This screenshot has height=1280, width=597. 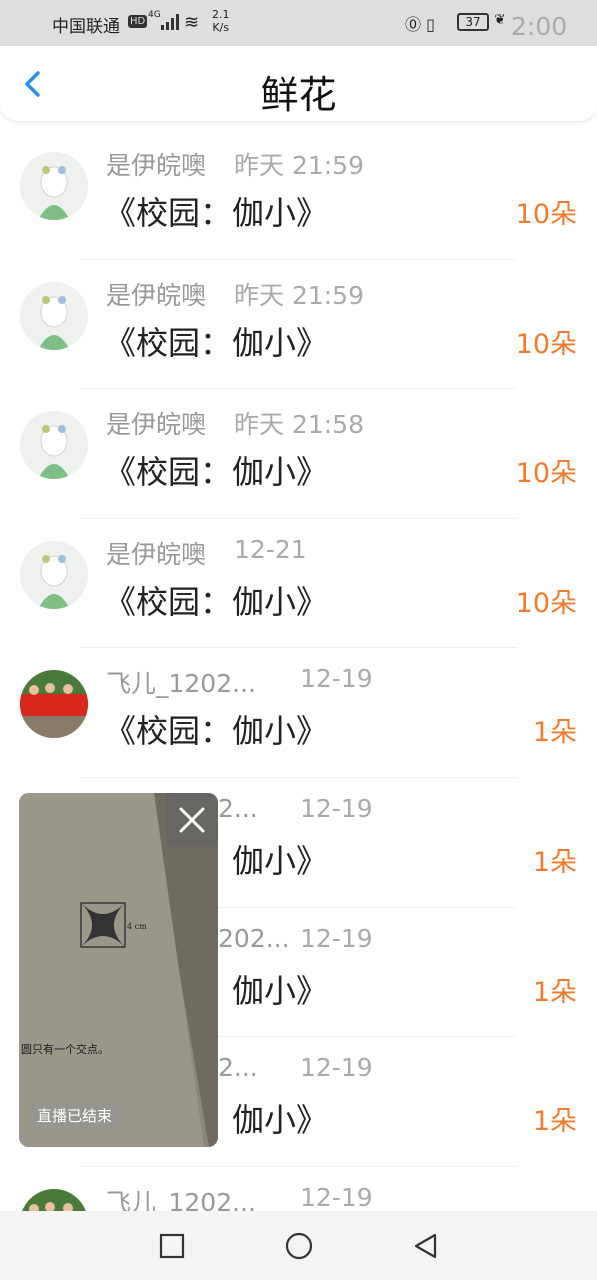 I want to click on list-item: 飞儿_1202... 12-19 《校园：伽小》 1朵, so click(x=298, y=713).